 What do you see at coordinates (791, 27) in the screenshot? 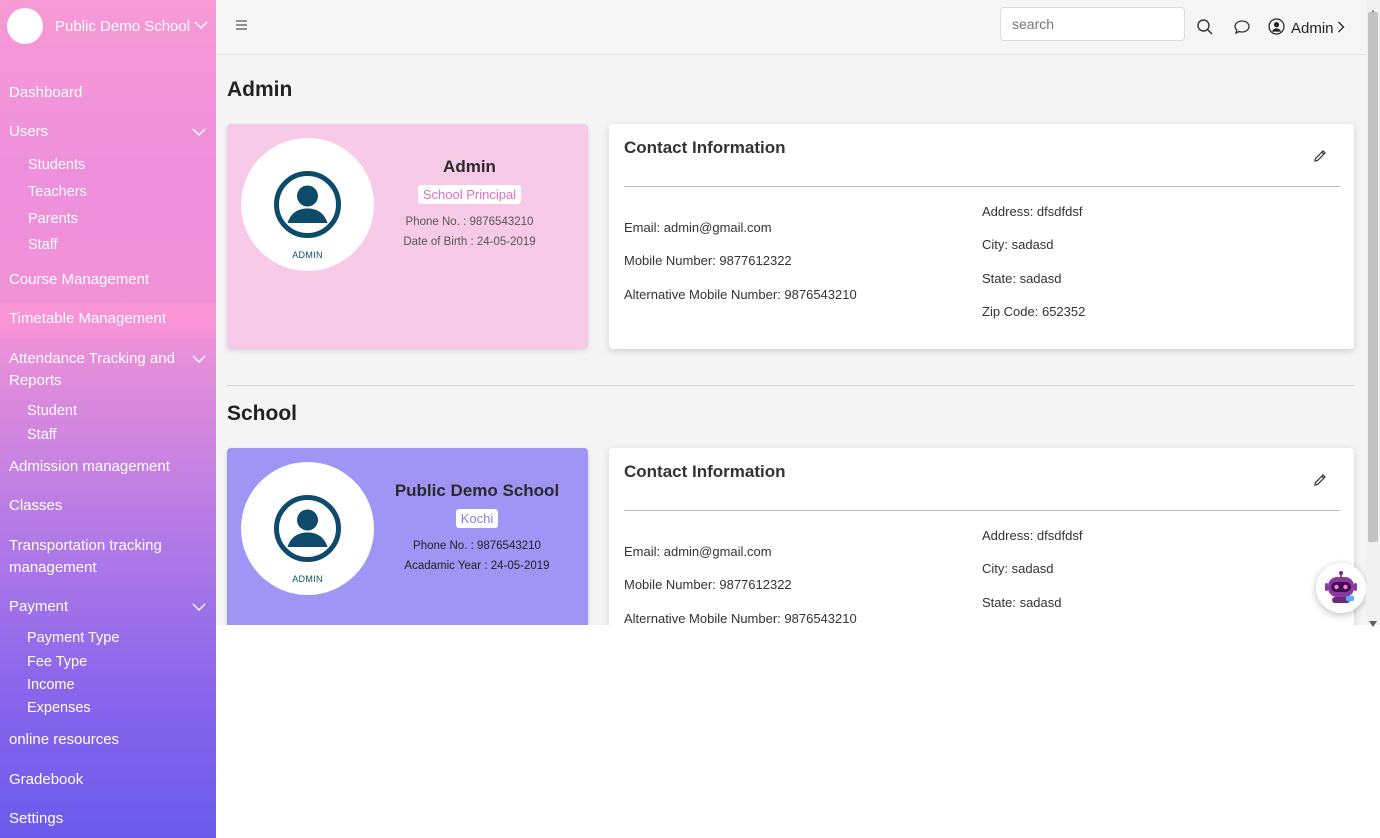
I see `top-bar: Admin` at bounding box center [791, 27].